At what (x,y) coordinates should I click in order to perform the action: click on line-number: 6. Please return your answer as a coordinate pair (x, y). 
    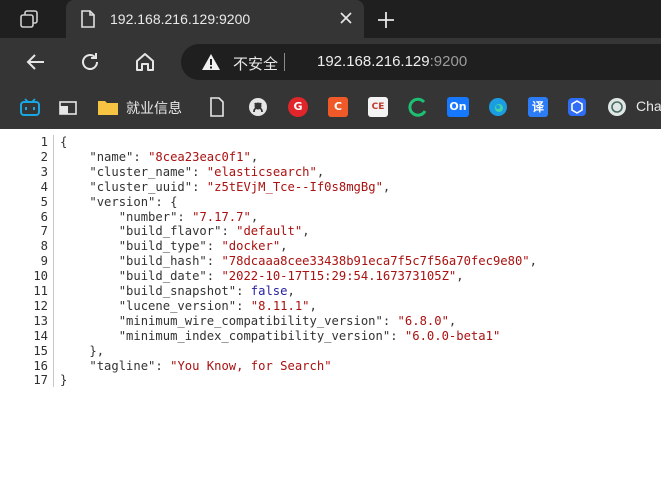
    Looking at the image, I should click on (44, 216).